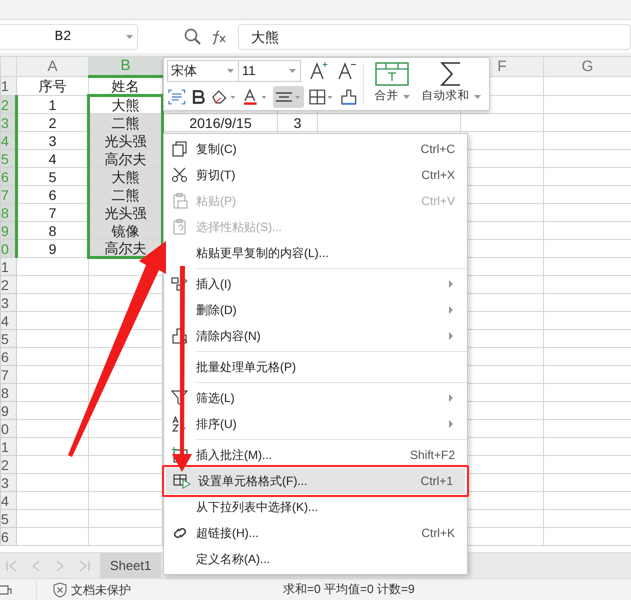 This screenshot has width=631, height=600. Describe the element at coordinates (438, 175) in the screenshot. I see `shortcut-label: Ctrl+X` at that location.